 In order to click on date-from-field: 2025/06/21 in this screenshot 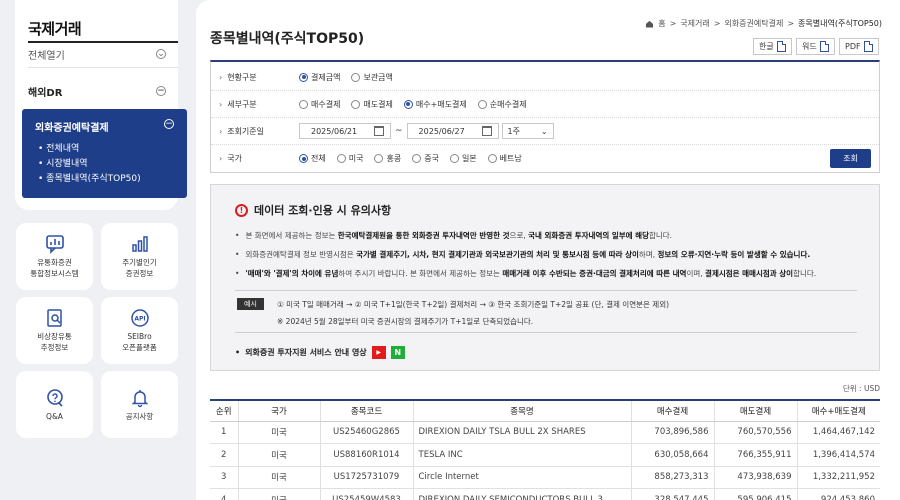, I will do `click(345, 131)`.